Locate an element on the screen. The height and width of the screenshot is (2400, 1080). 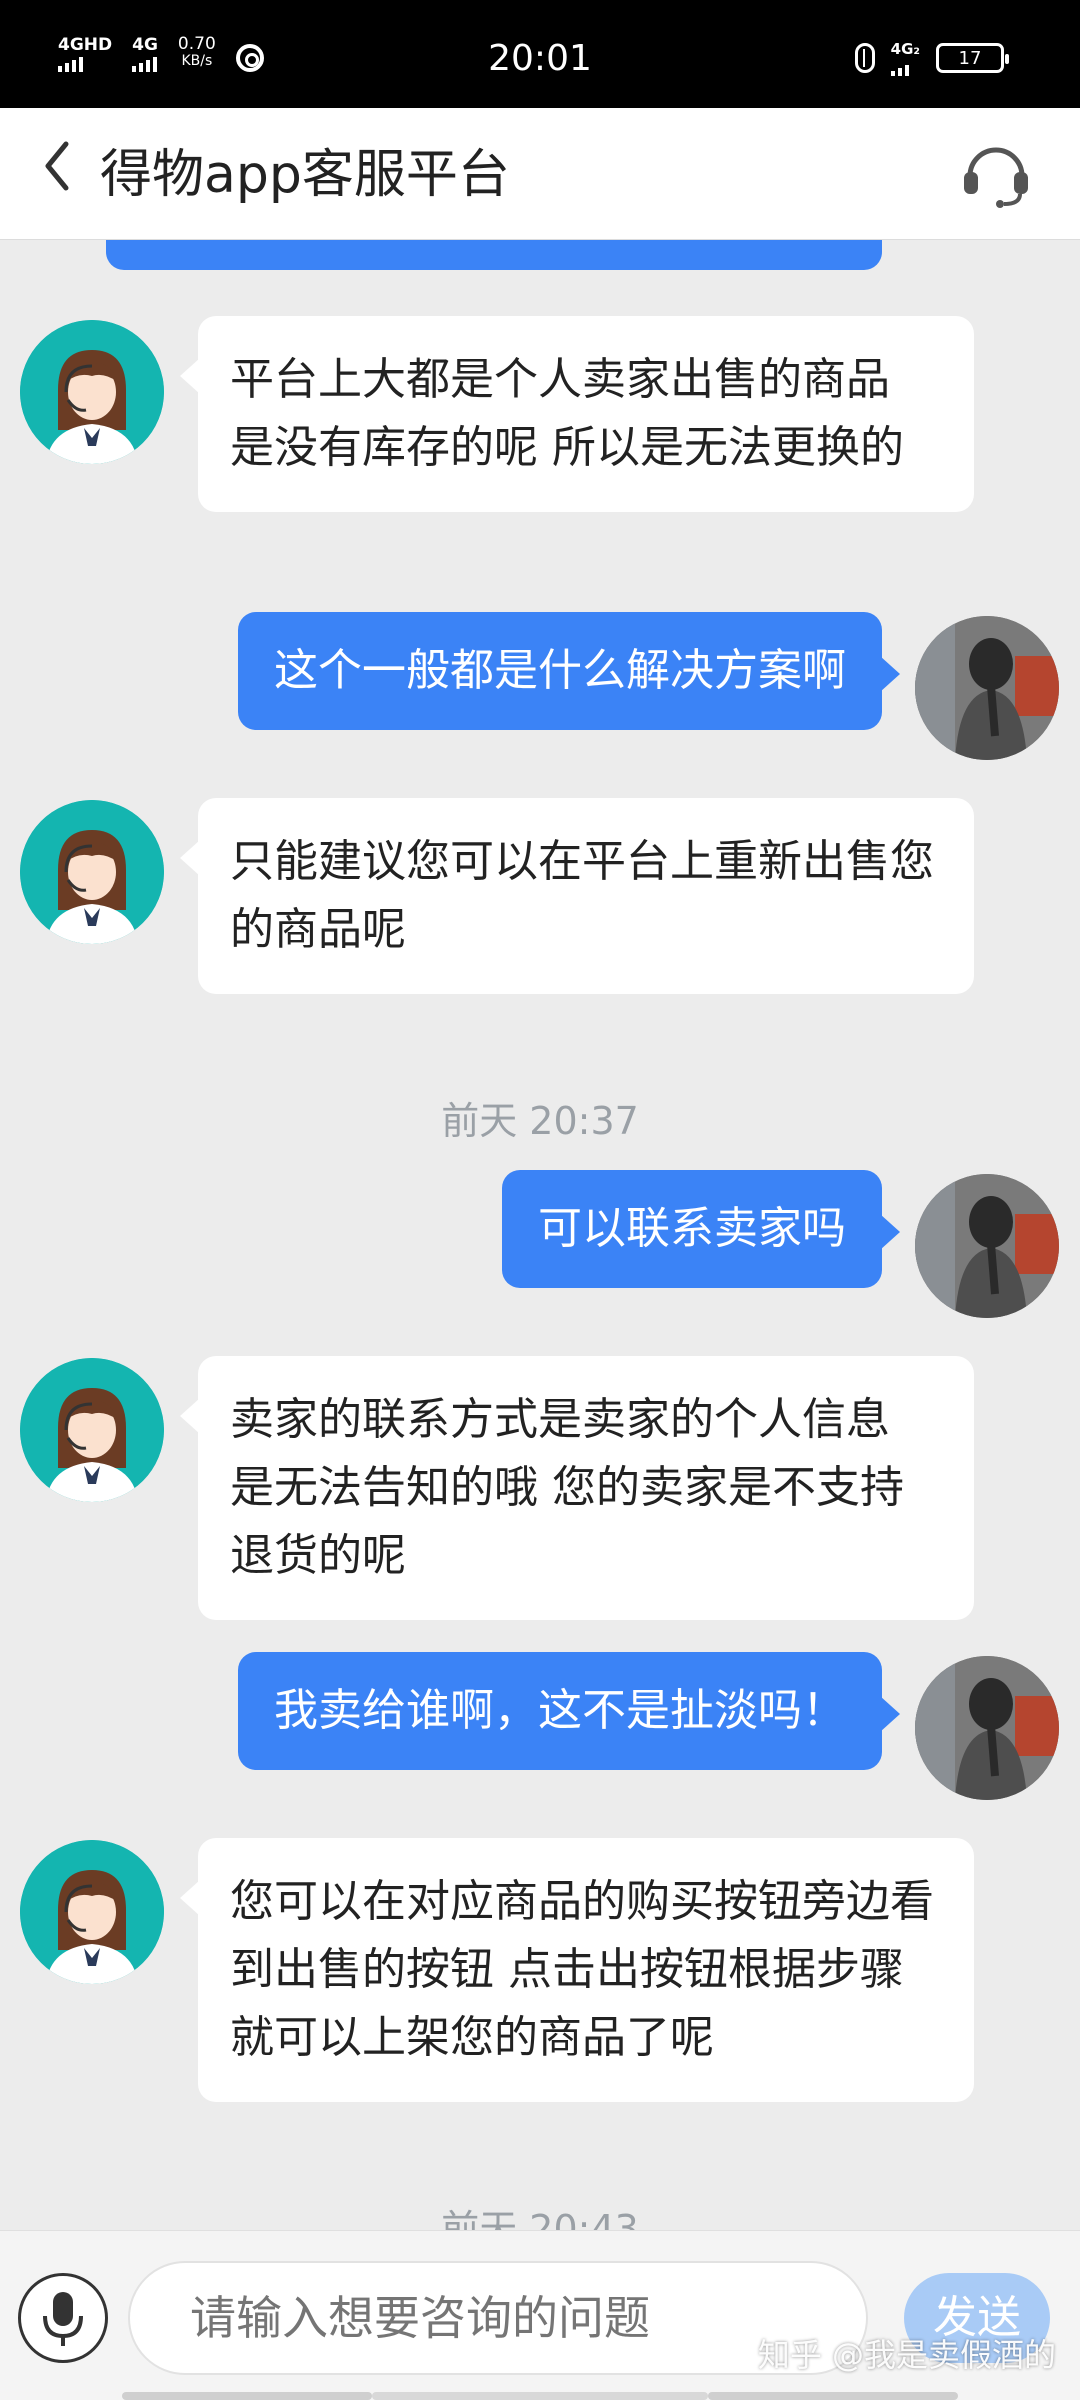
watermark: 知乎 @我是卖假酒的 is located at coordinates (906, 2355).